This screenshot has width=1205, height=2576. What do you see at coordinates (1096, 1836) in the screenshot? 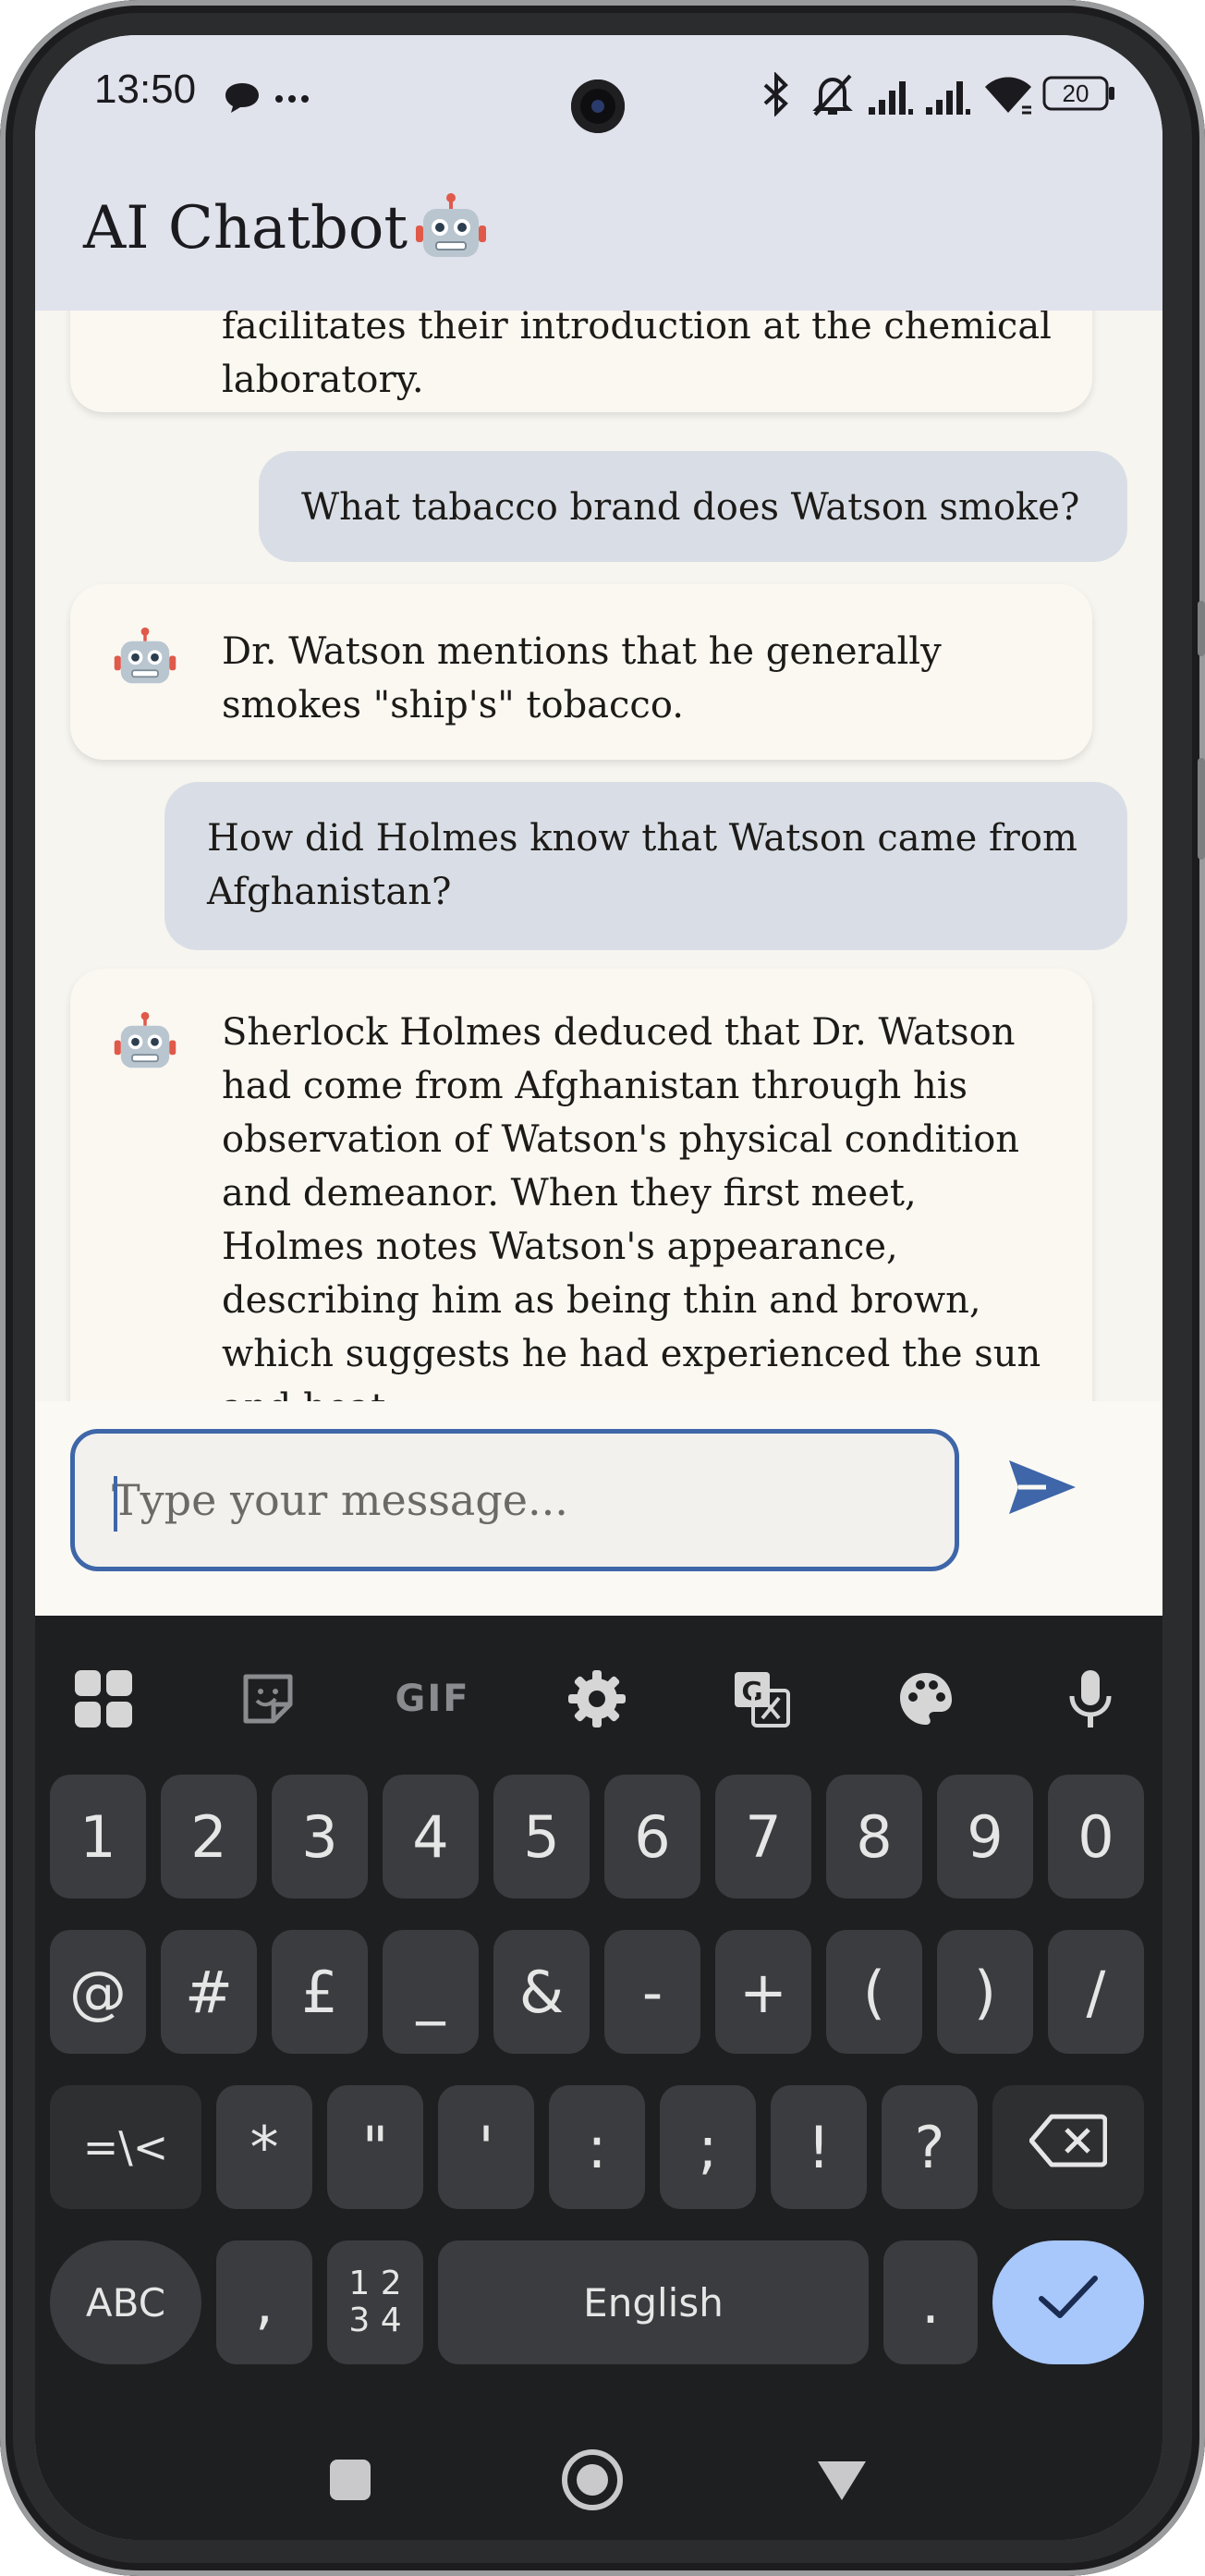
I see `key-0: 0` at bounding box center [1096, 1836].